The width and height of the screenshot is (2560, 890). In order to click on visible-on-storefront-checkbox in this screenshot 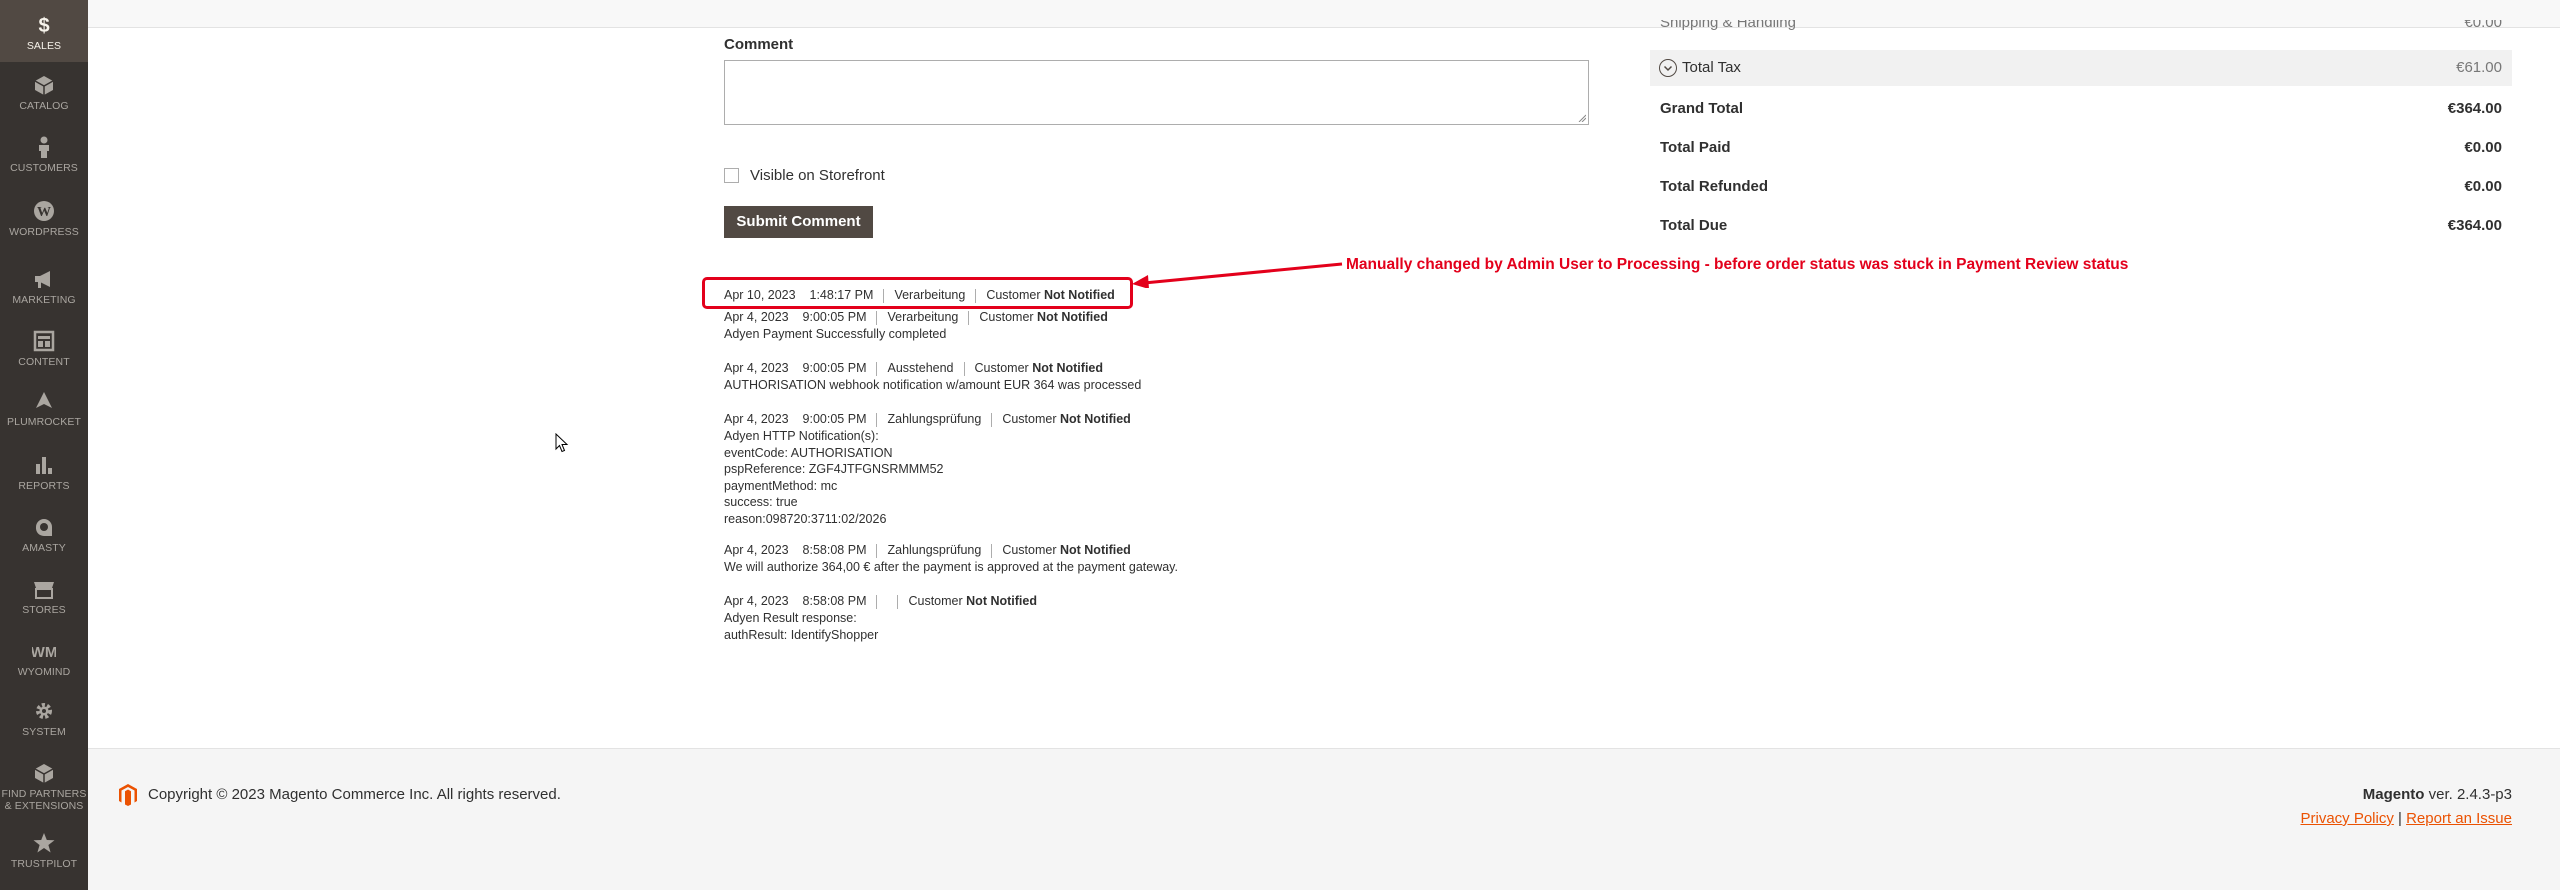, I will do `click(731, 175)`.